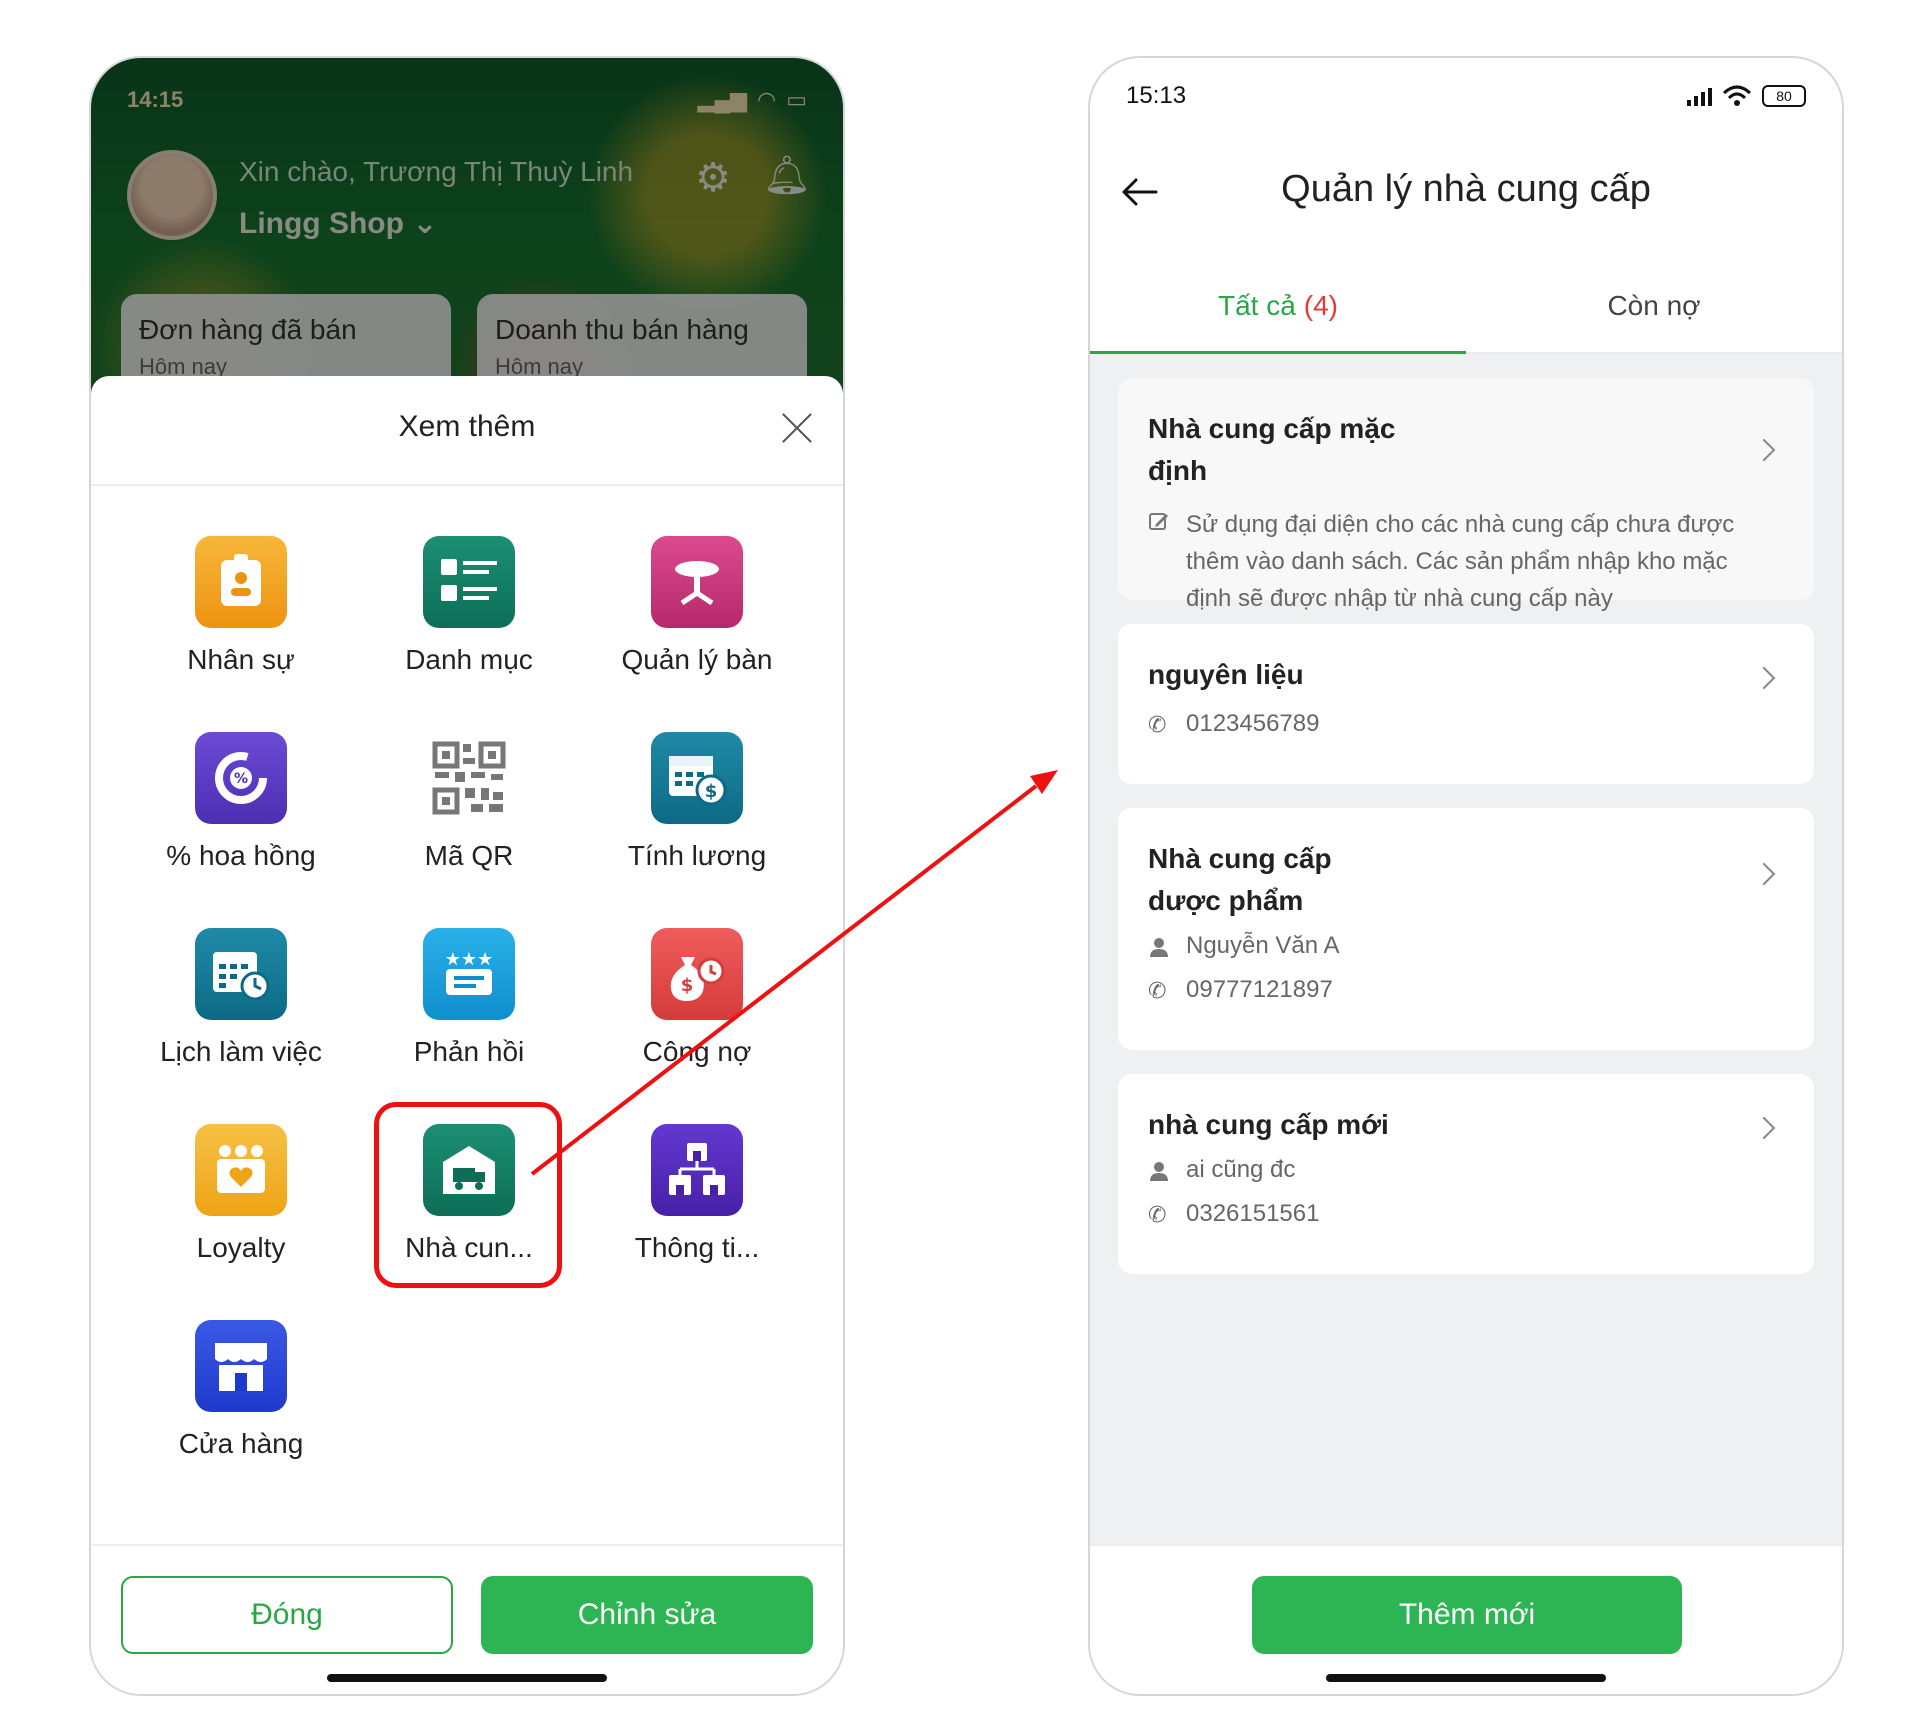 This screenshot has height=1709, width=1920. I want to click on highlight-box, so click(468, 1195).